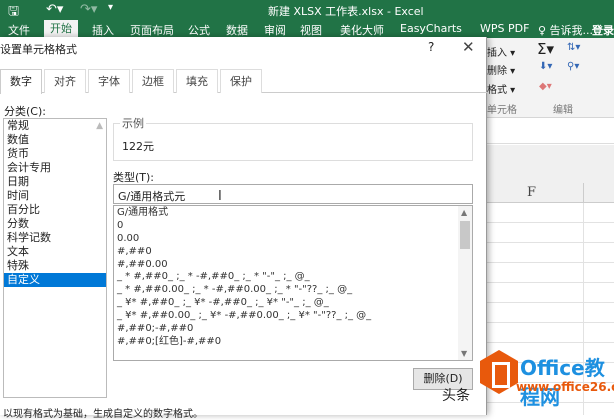 Image resolution: width=614 pixels, height=420 pixels. What do you see at coordinates (55, 210) in the screenshot?
I see `category-percentage: 百分比` at bounding box center [55, 210].